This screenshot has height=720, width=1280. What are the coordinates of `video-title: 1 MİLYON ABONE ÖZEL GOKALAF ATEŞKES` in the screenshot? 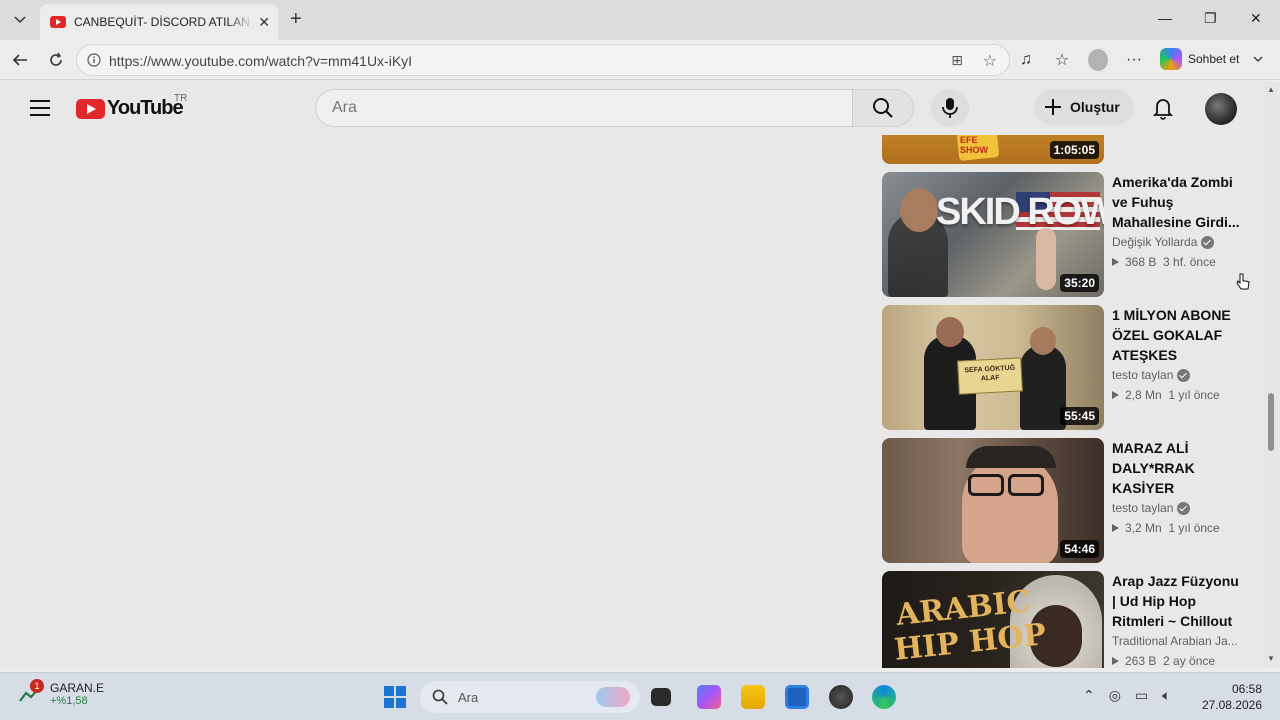 It's located at (1177, 335).